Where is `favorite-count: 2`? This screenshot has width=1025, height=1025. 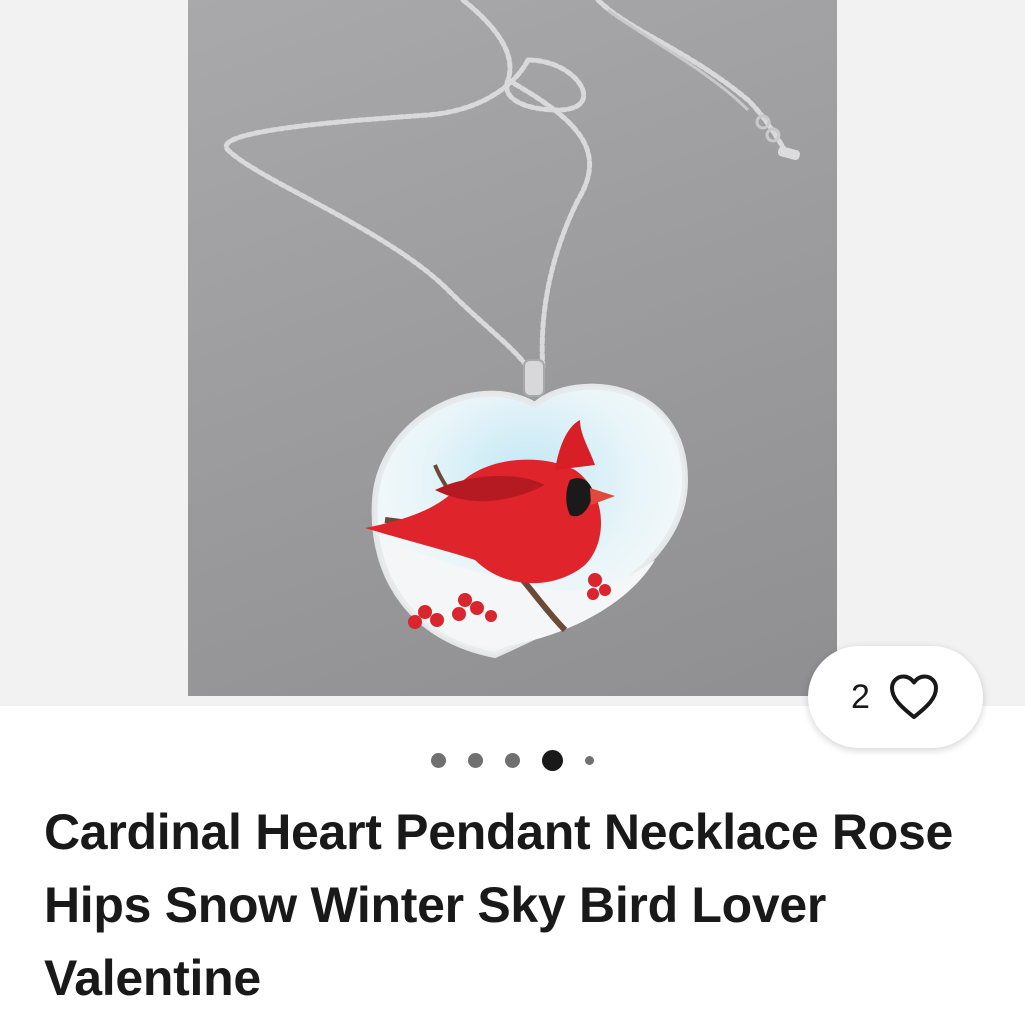
favorite-count: 2 is located at coordinates (860, 696).